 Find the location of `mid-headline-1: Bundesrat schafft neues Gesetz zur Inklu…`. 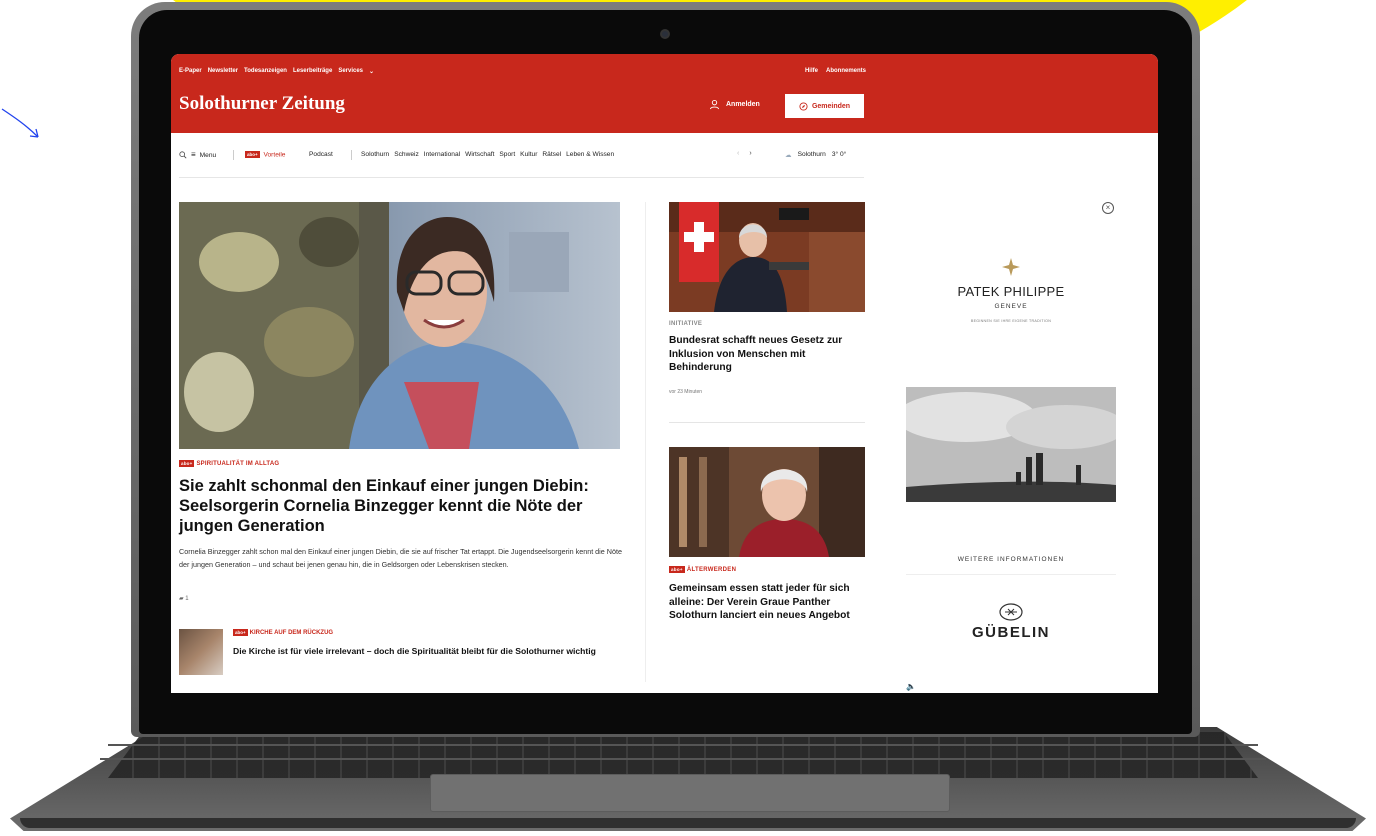

mid-headline-1: Bundesrat schafft neues Gesetz zur Inklu… is located at coordinates (769, 354).